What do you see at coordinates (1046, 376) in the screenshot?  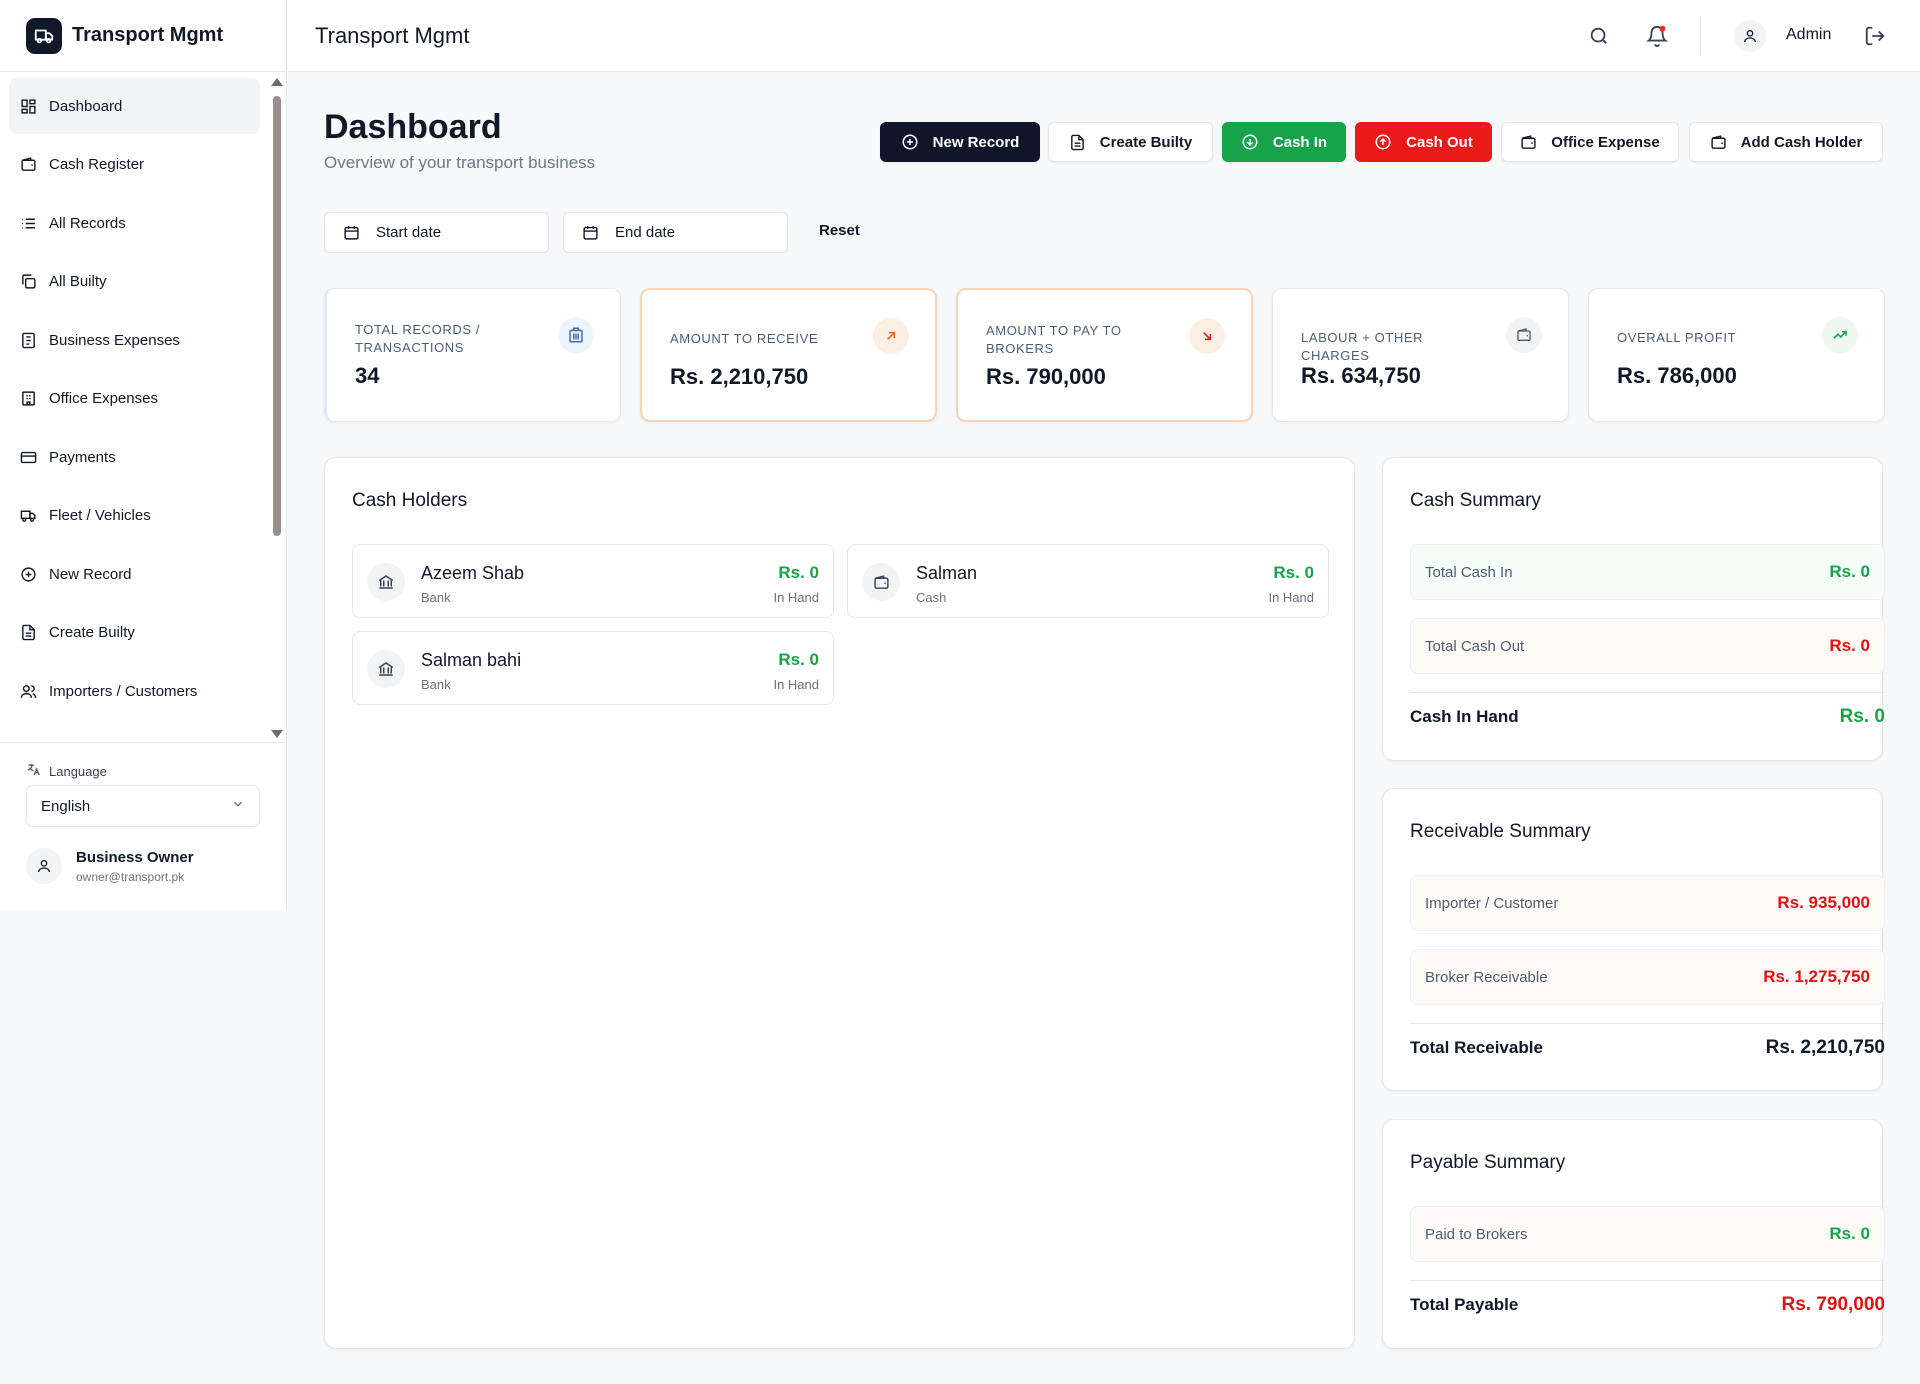 I see `stat-value: Rs. 790,000` at bounding box center [1046, 376].